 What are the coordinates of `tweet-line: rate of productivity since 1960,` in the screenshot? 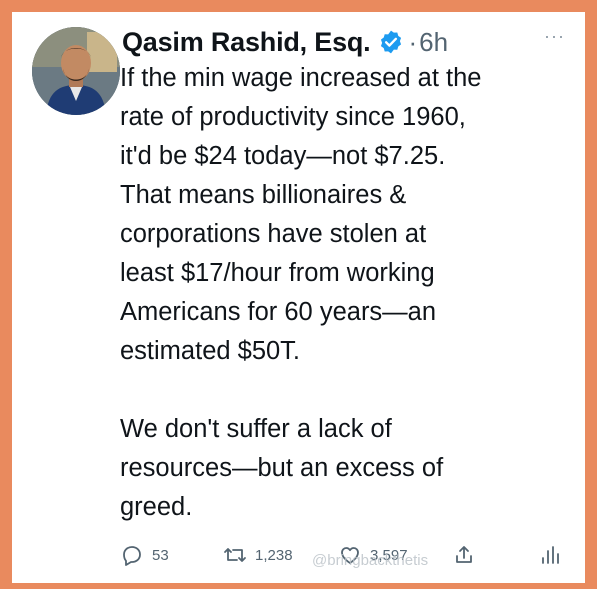 It's located at (293, 117).